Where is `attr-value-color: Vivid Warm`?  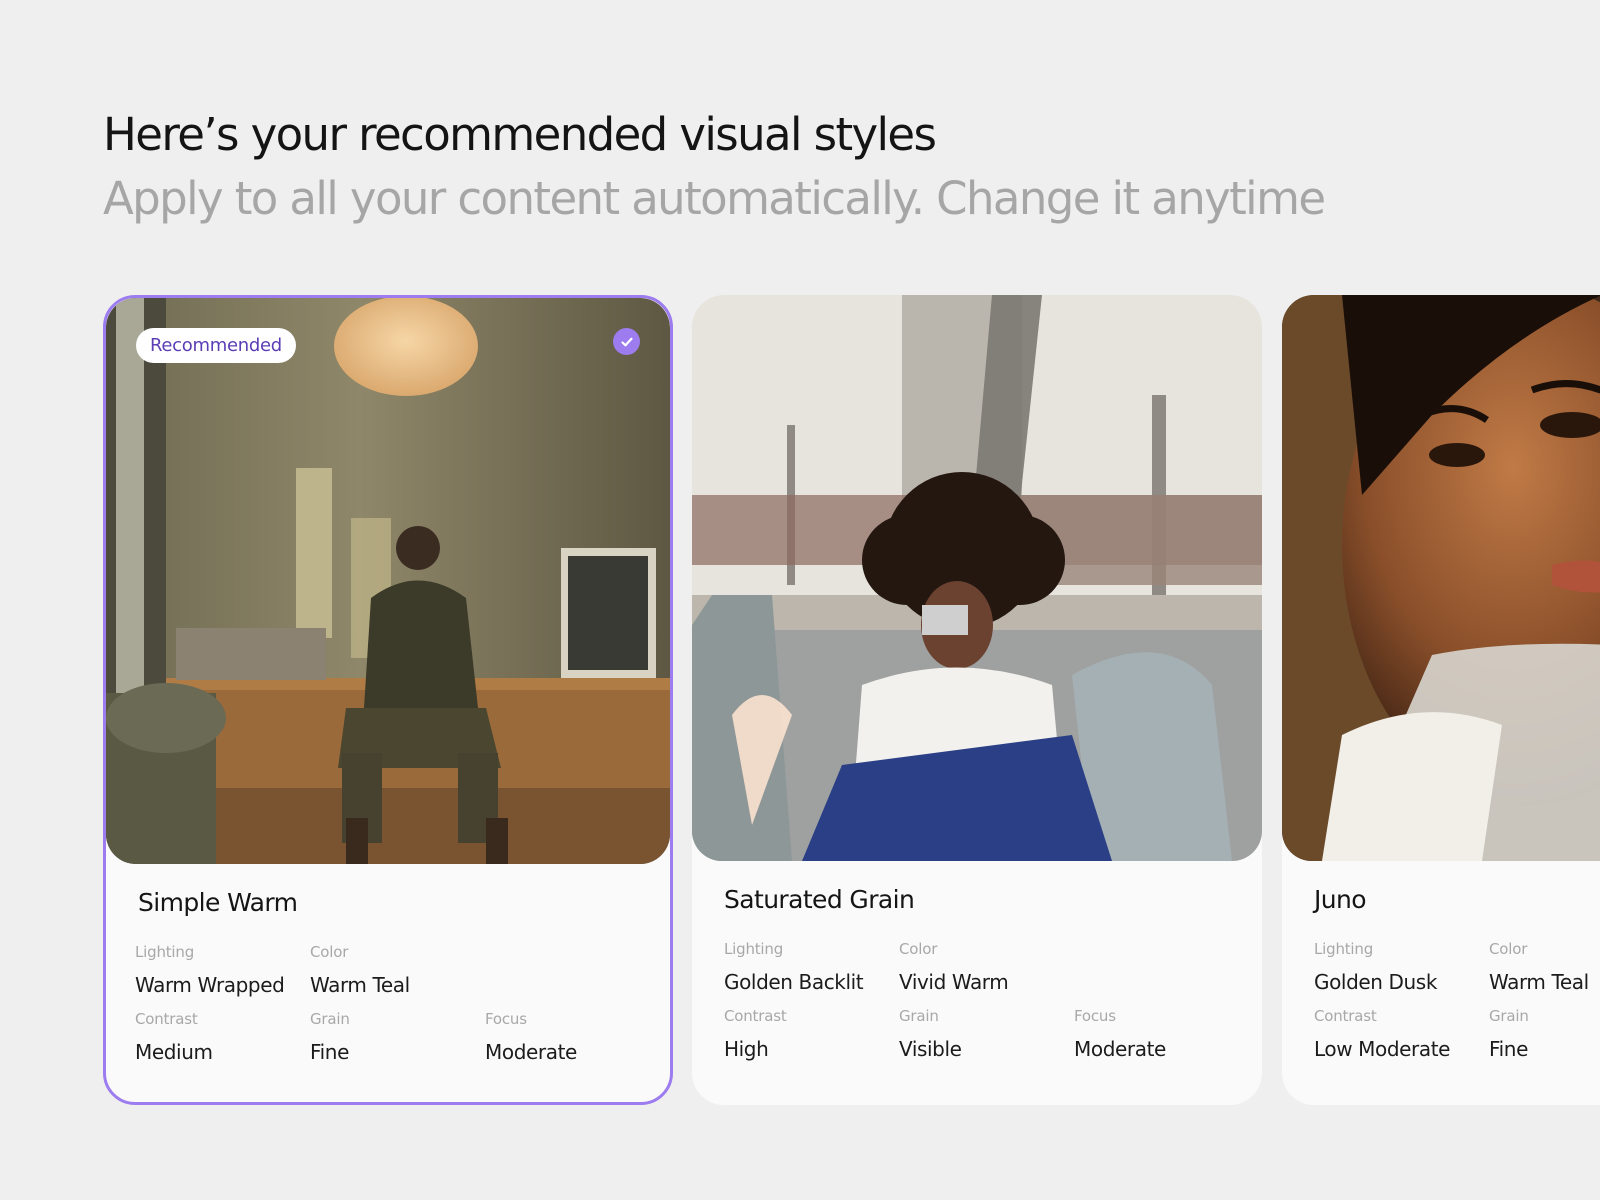 attr-value-color: Vivid Warm is located at coordinates (954, 982).